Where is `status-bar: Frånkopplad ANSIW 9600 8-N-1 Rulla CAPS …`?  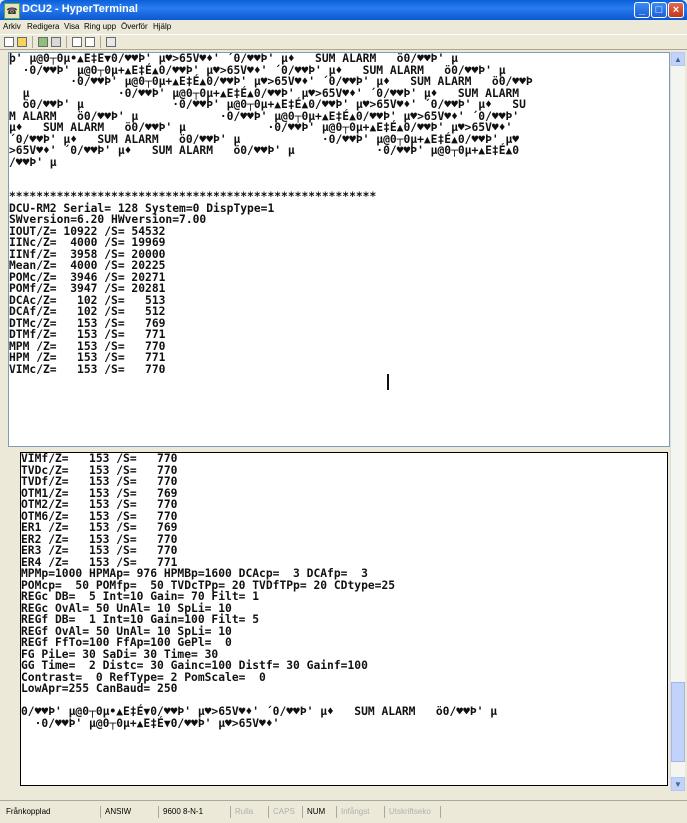 status-bar: Frånkopplad ANSIW 9600 8-N-1 Rulla CAPS … is located at coordinates (343, 811).